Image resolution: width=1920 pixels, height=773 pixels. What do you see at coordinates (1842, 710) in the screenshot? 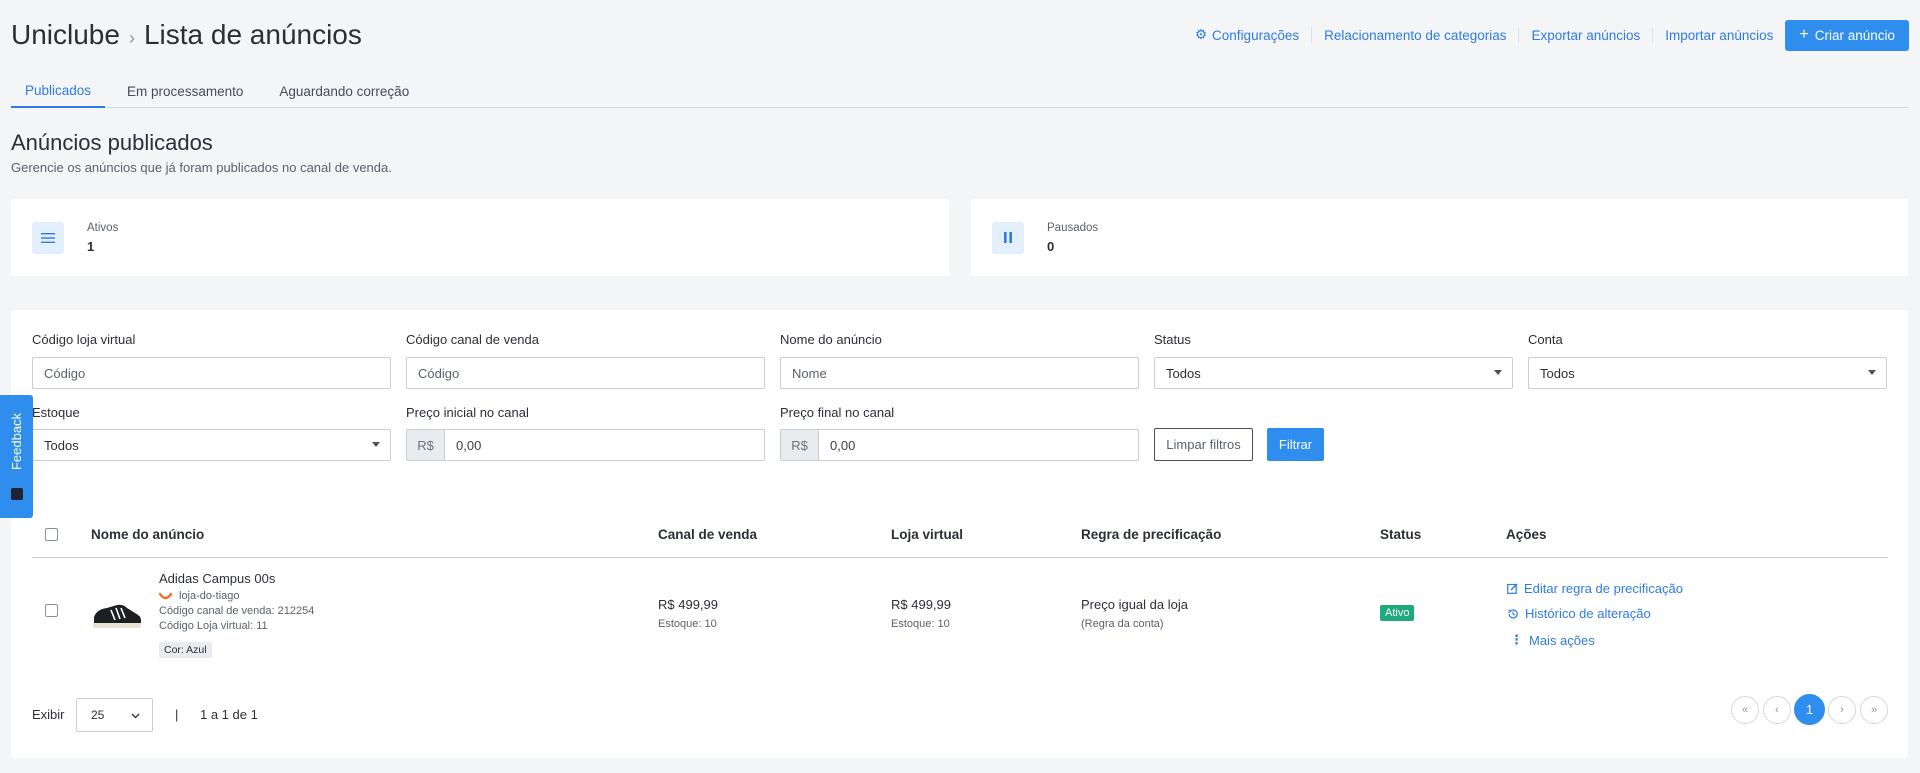
I see `pagination-next-button: ›` at bounding box center [1842, 710].